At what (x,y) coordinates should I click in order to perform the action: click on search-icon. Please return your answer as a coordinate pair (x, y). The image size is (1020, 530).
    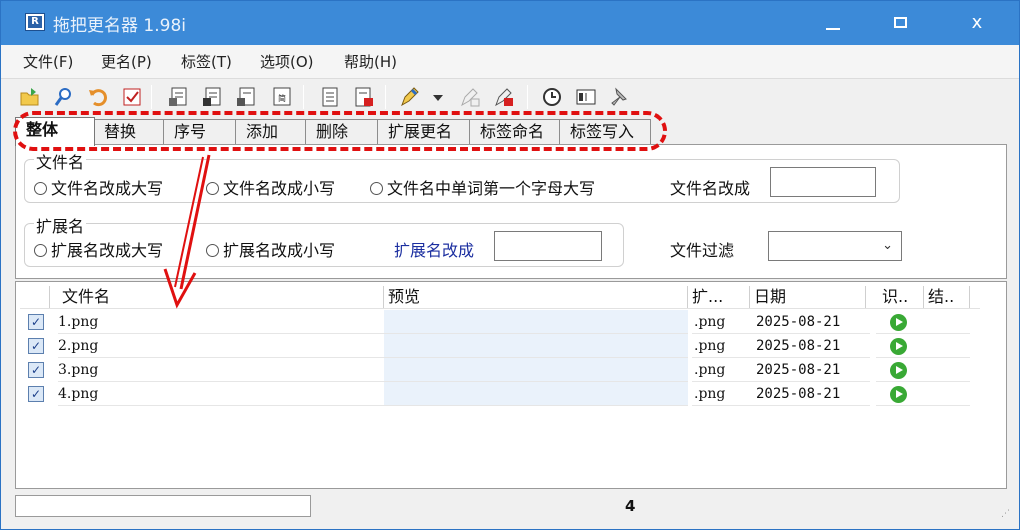
    Looking at the image, I should click on (64, 97).